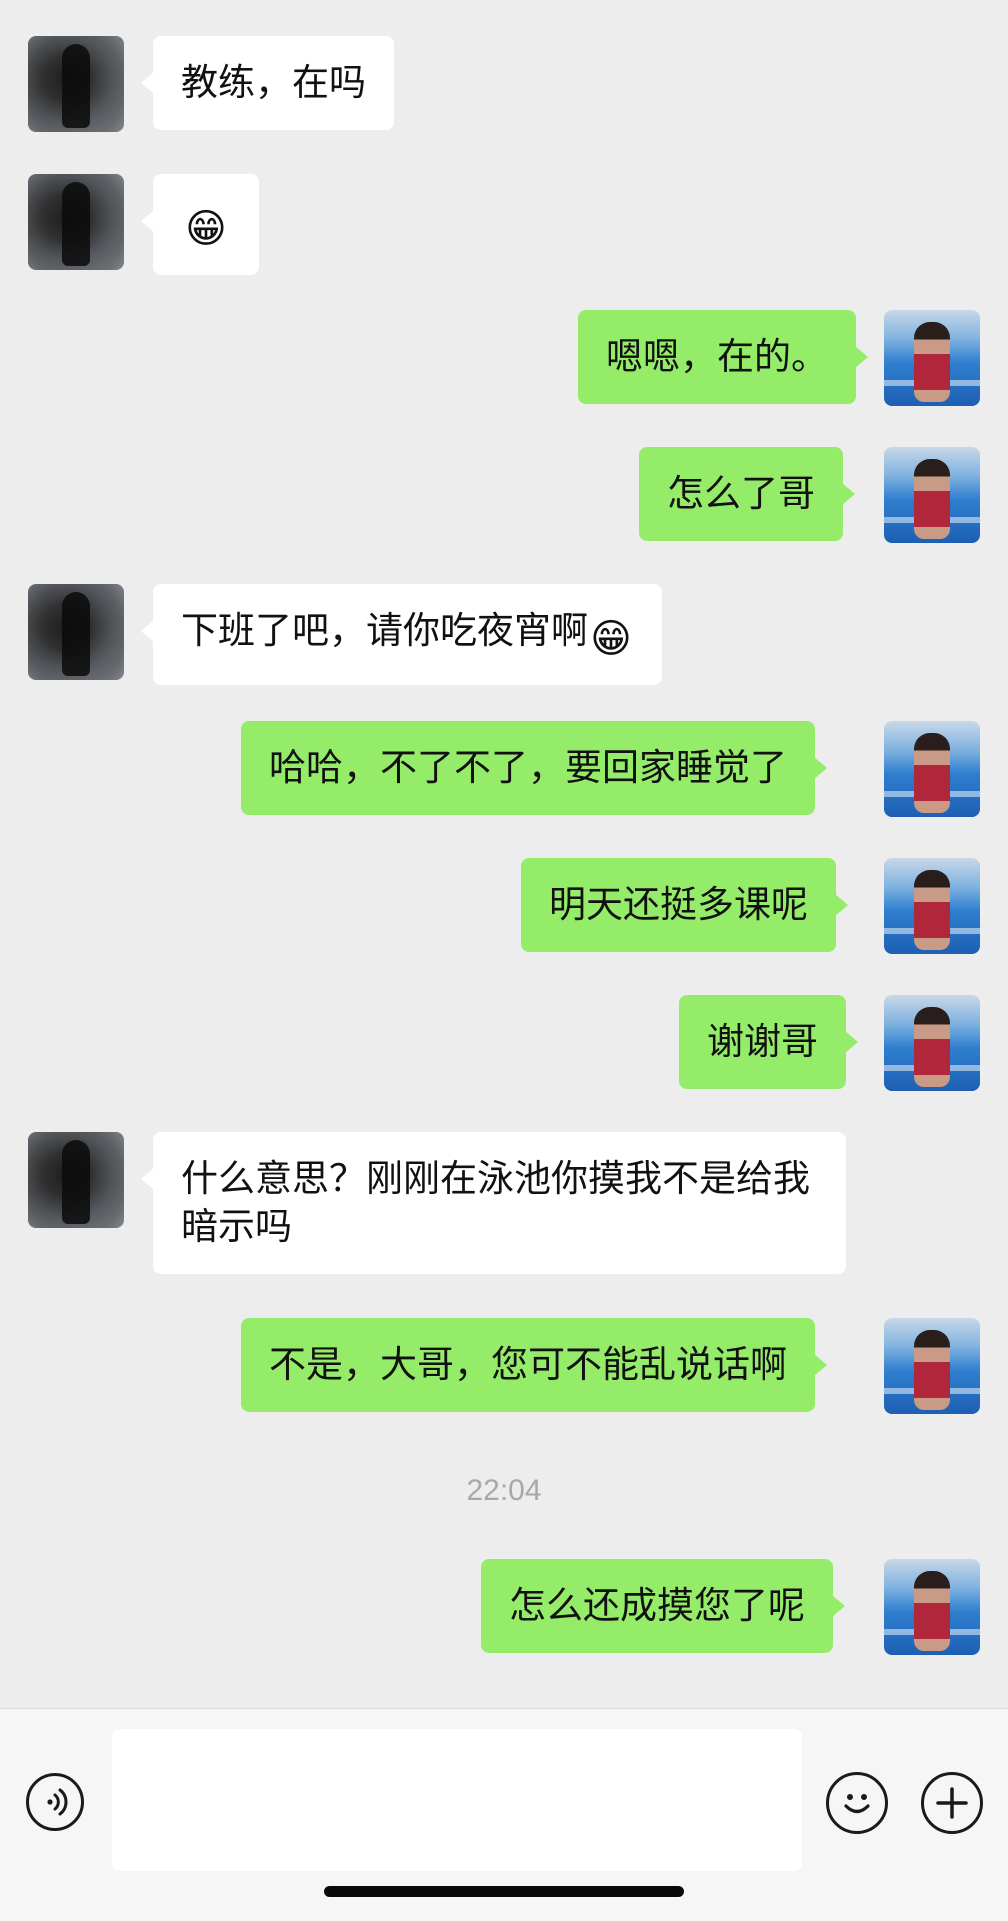 Image resolution: width=1008 pixels, height=1921 pixels. I want to click on emoji-button, so click(857, 1803).